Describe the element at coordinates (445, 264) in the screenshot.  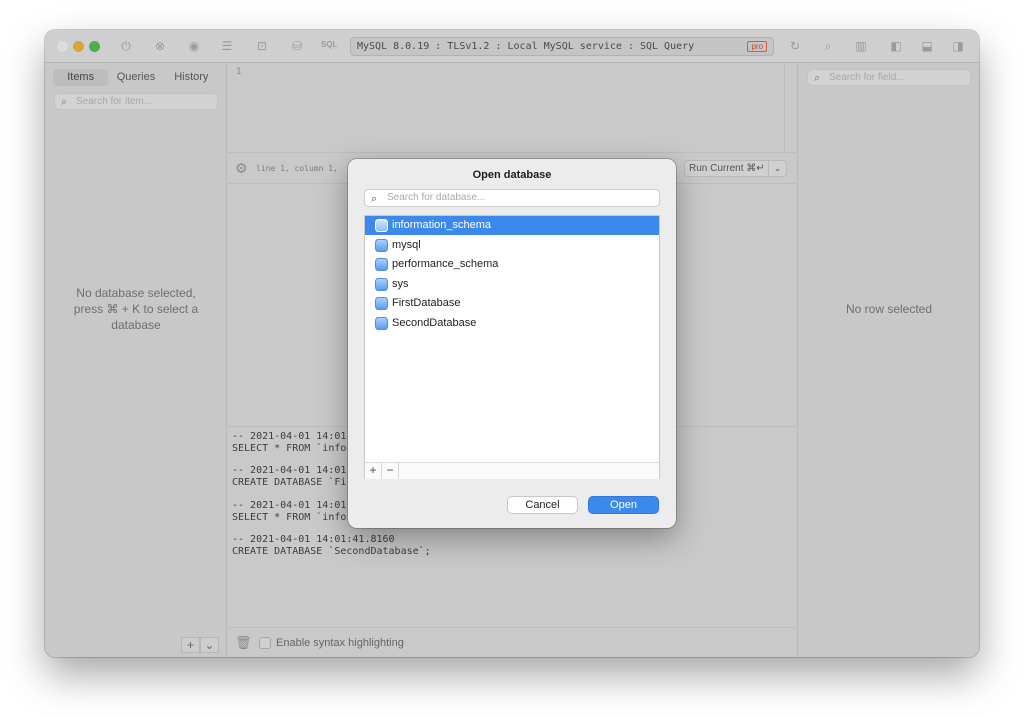
I see `database-item-label: performance_schema` at that location.